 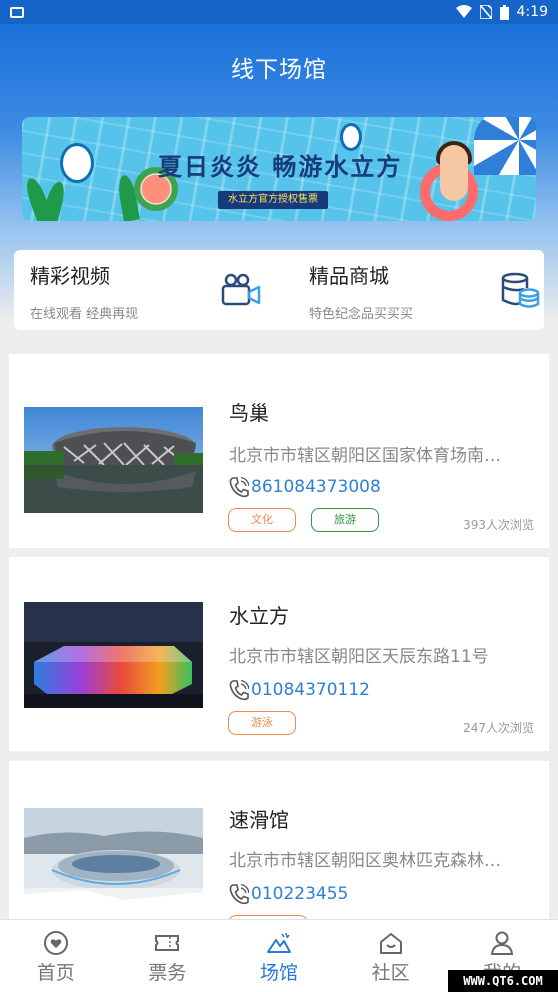 I want to click on notification-icon, so click(x=17, y=12).